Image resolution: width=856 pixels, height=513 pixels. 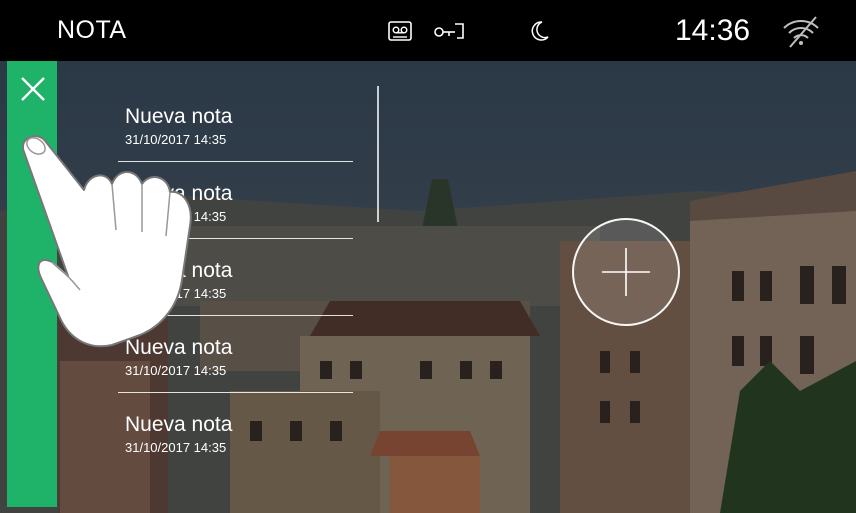 I want to click on moon-icon, so click(x=540, y=31).